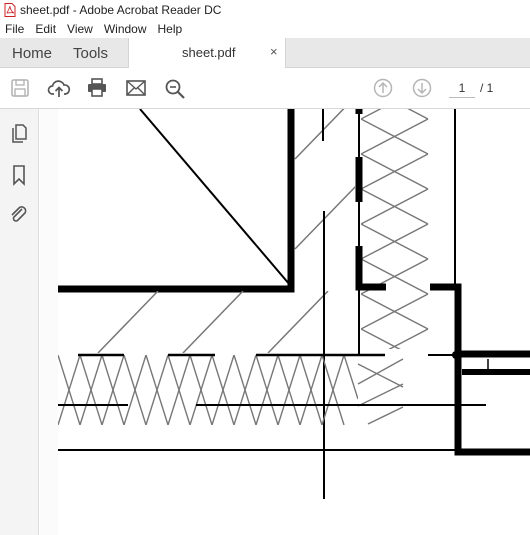  Describe the element at coordinates (175, 88) in the screenshot. I see `zoom-out-icon` at that location.